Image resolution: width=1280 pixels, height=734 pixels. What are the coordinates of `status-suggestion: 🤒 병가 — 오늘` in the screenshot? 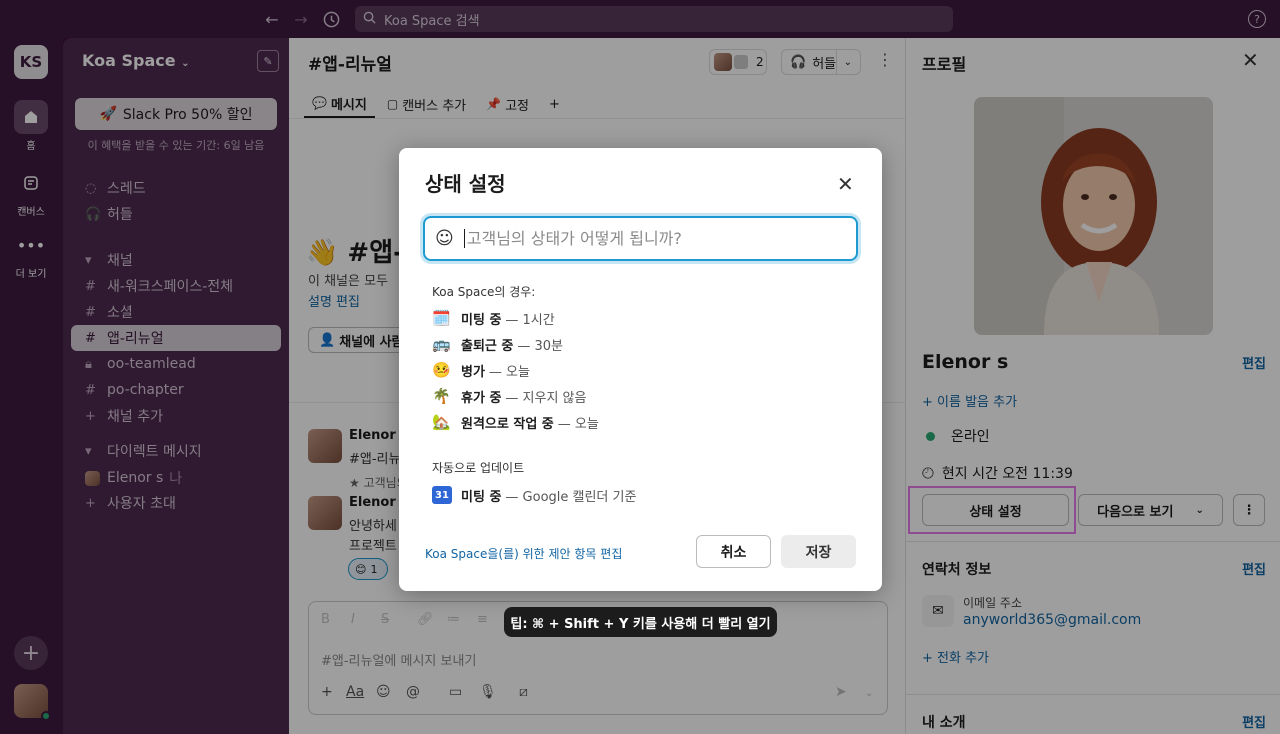 It's located at (481, 370).